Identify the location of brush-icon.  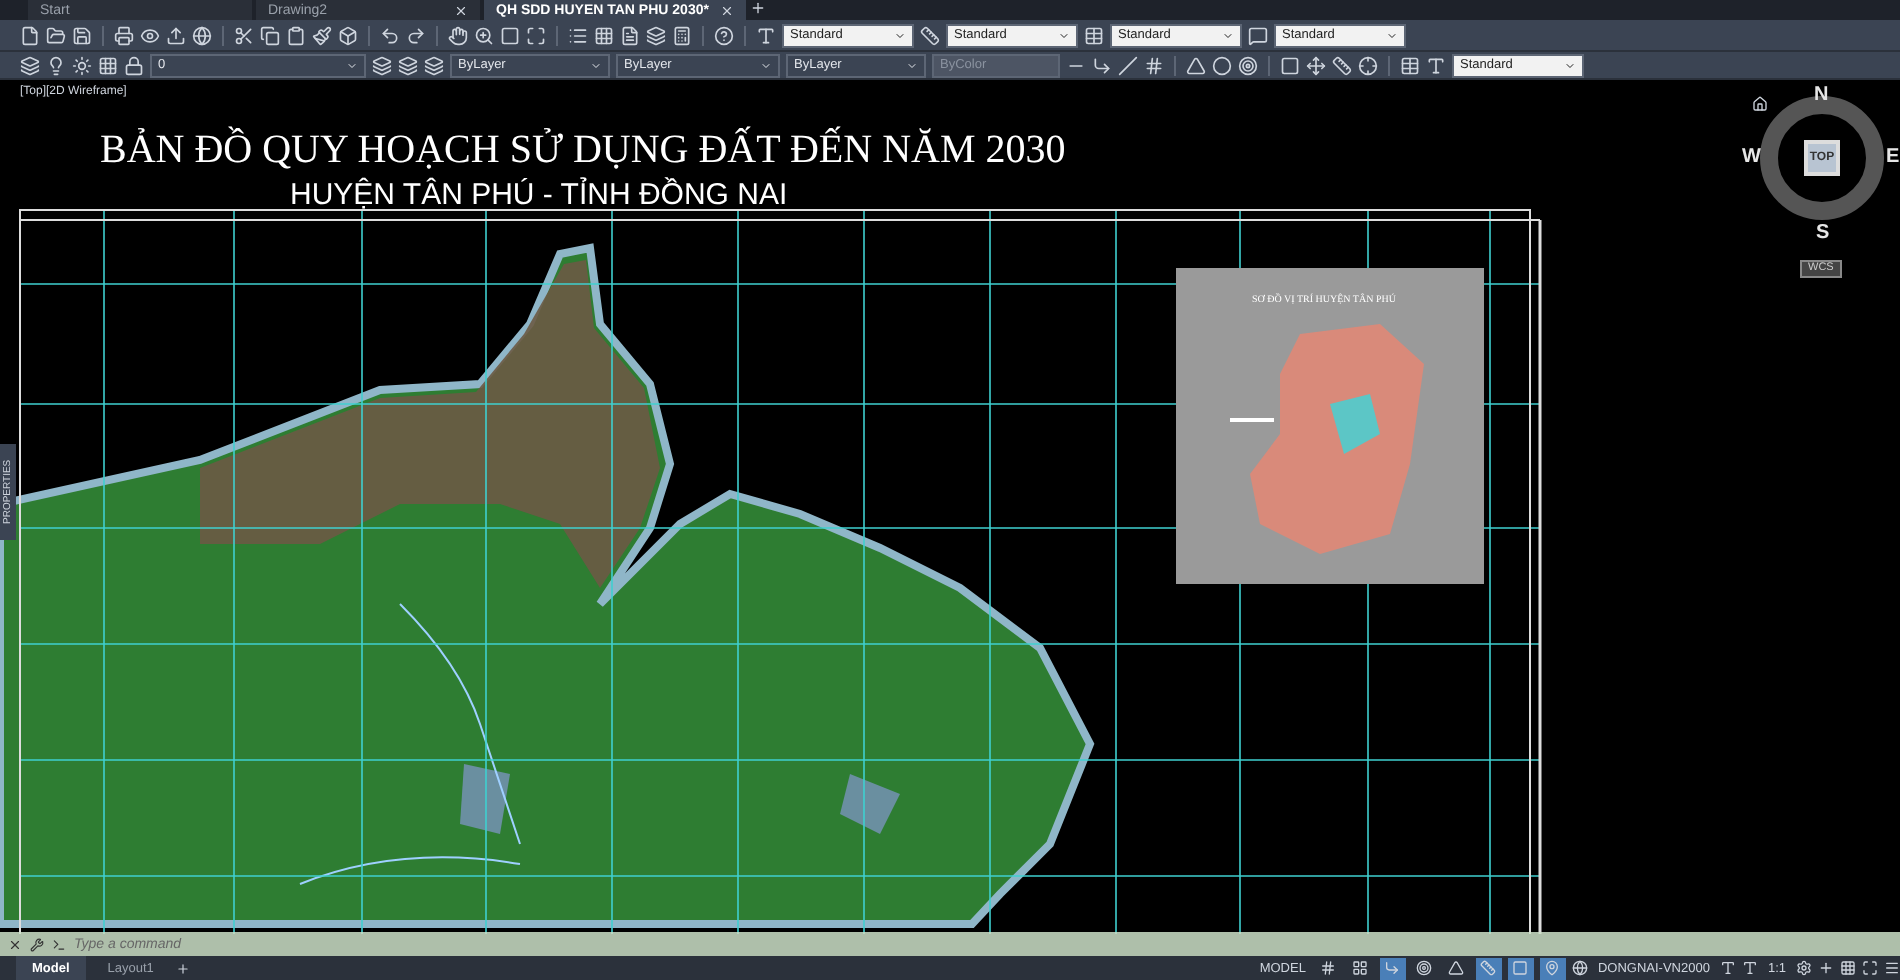
(322, 35).